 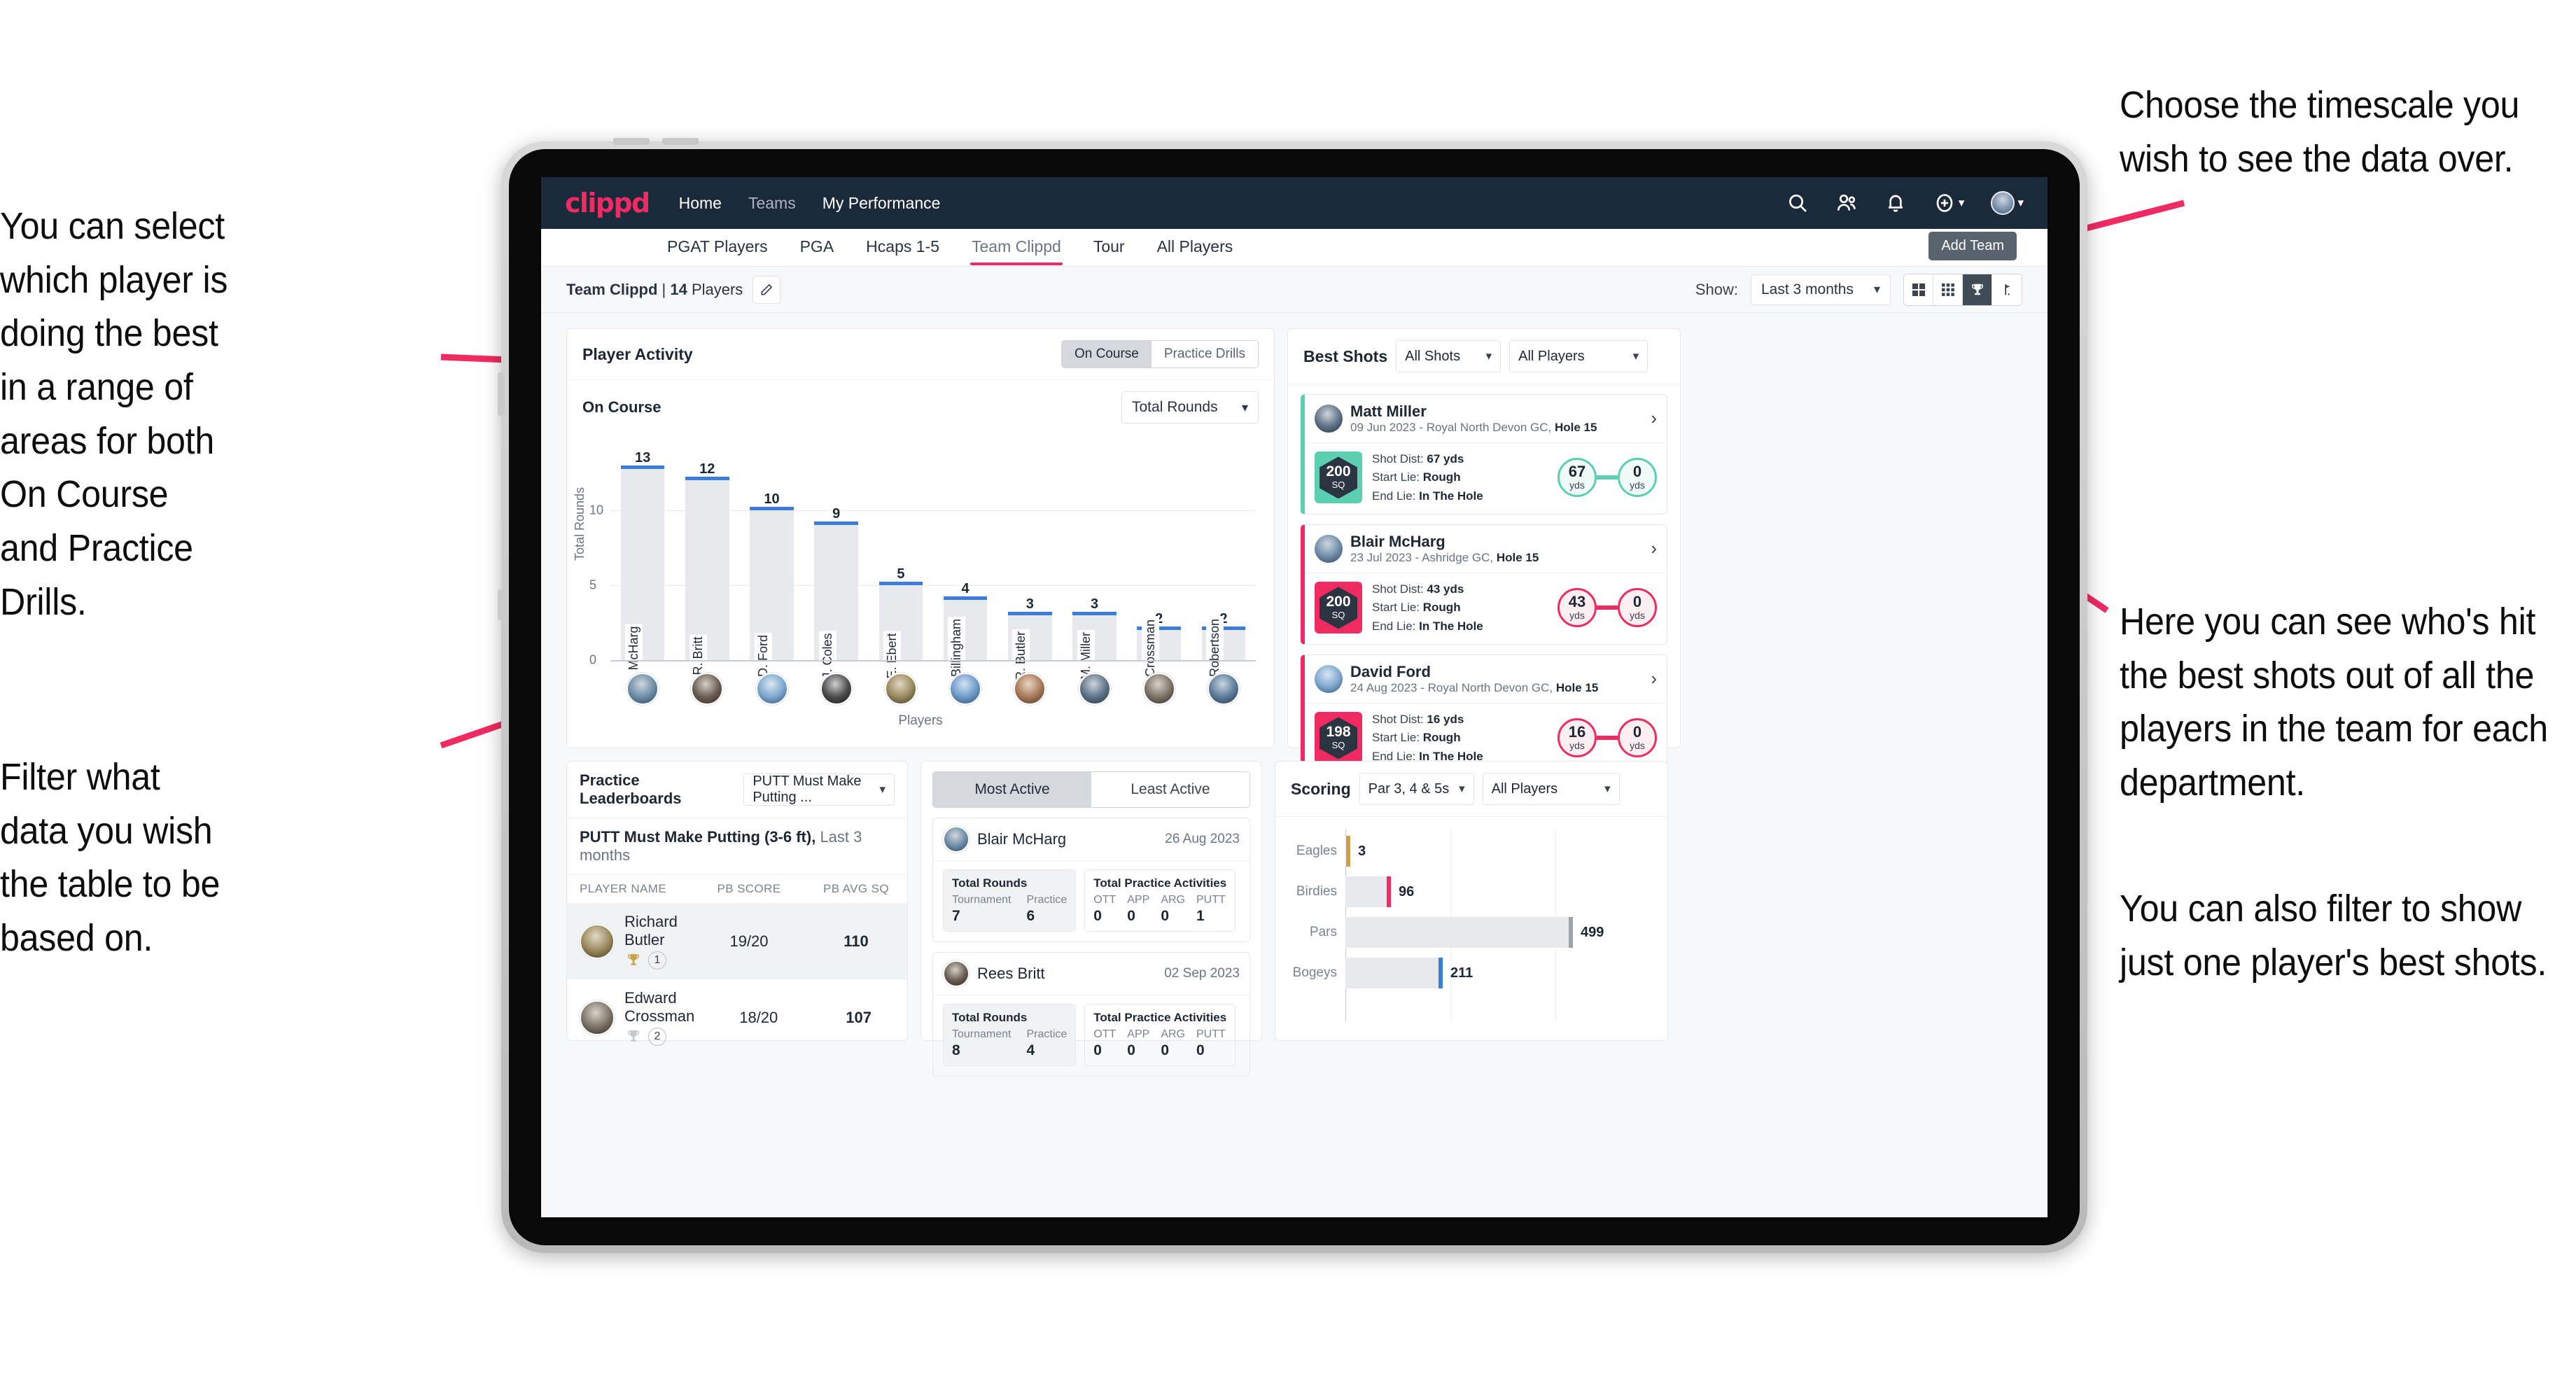 I want to click on tab-all-players: All Players, so click(x=1195, y=247).